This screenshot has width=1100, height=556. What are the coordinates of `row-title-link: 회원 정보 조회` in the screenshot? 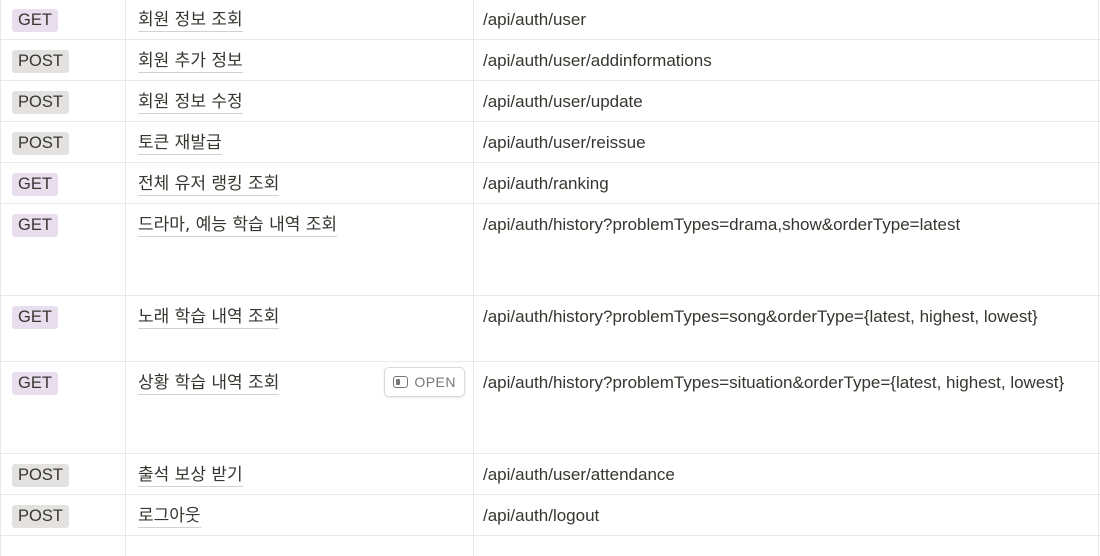 It's located at (190, 21).